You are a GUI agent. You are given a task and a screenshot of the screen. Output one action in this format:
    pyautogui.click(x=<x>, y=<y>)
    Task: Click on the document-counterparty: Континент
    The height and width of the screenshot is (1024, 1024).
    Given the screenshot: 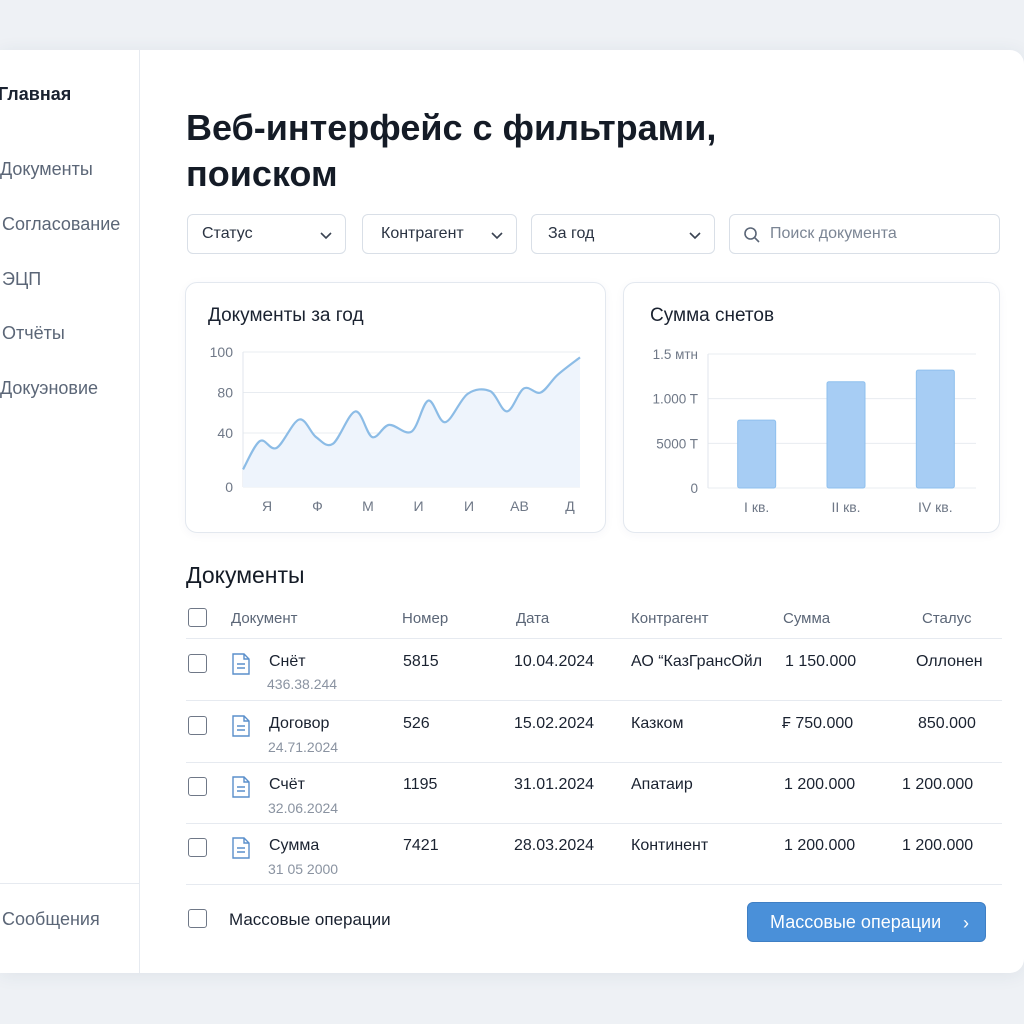 What is the action you would take?
    pyautogui.click(x=670, y=845)
    